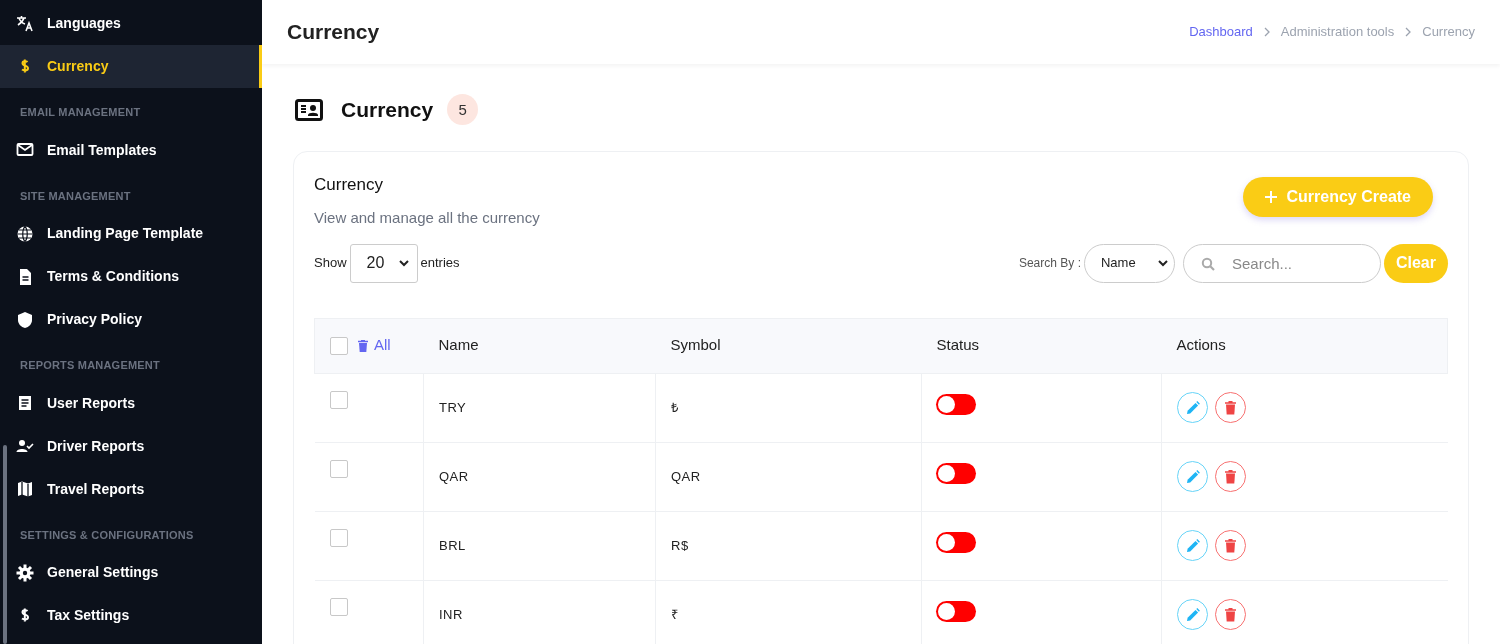 This screenshot has width=1500, height=644. I want to click on entries-label: entries, so click(440, 263).